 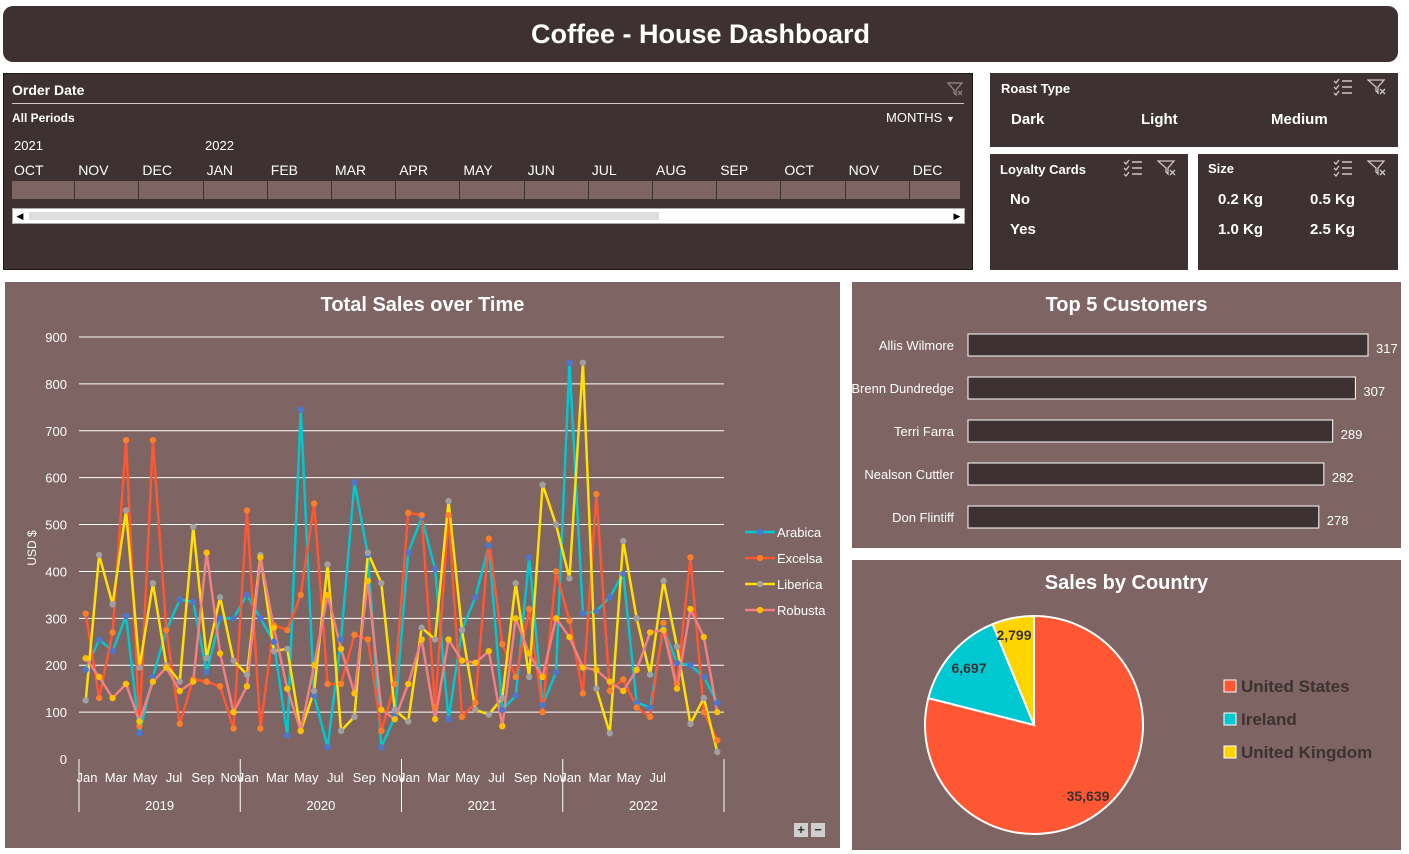 I want to click on y-tick-label: 100, so click(x=56, y=712).